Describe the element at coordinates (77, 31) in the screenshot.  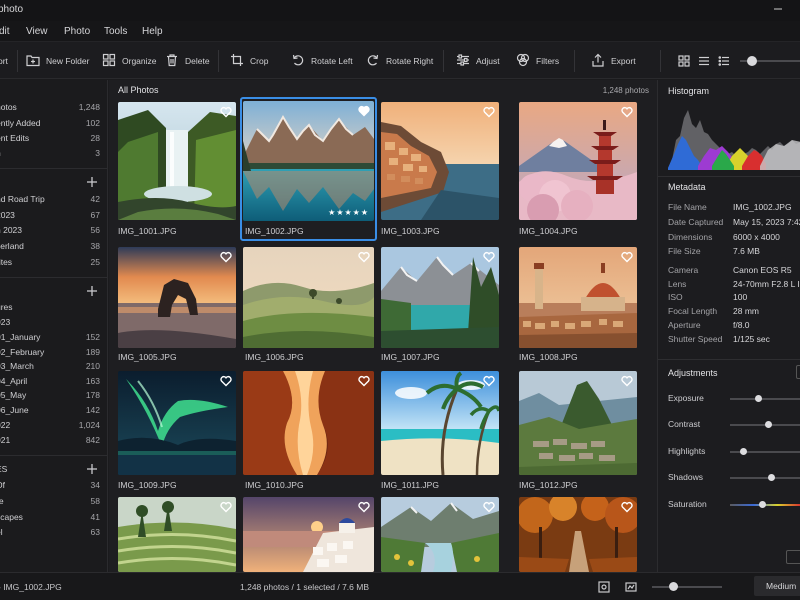
I see `menu-photo: Photo` at that location.